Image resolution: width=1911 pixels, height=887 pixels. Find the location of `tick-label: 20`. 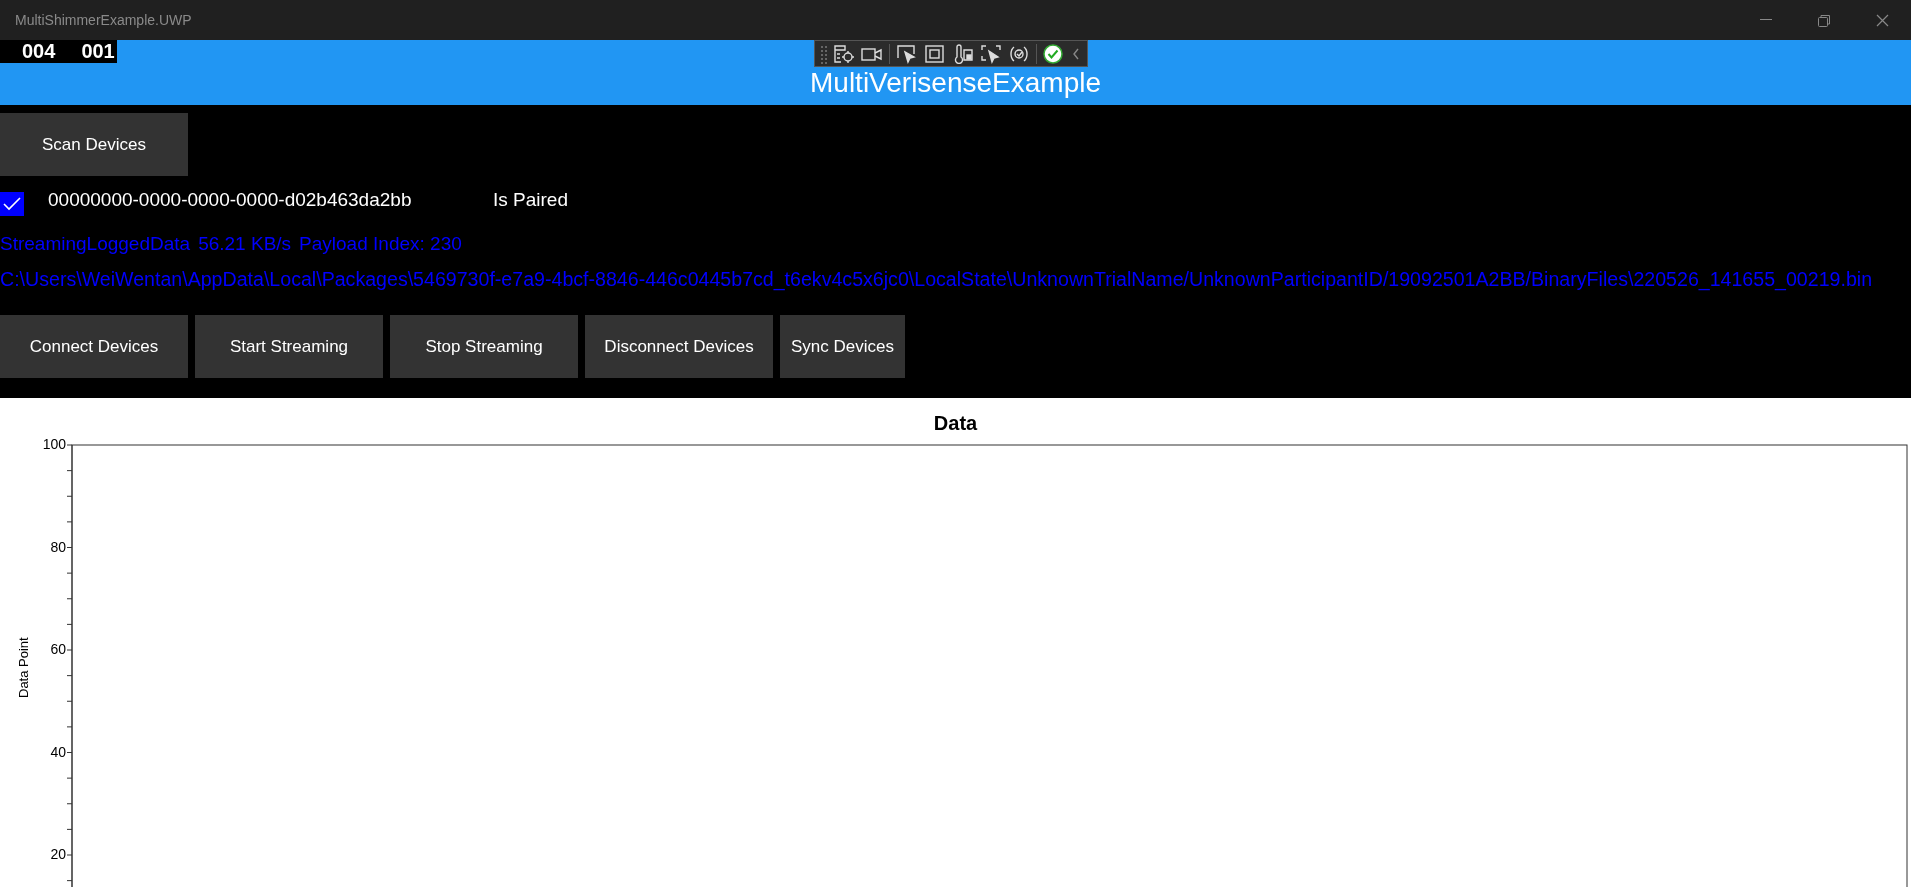

tick-label: 20 is located at coordinates (58, 854).